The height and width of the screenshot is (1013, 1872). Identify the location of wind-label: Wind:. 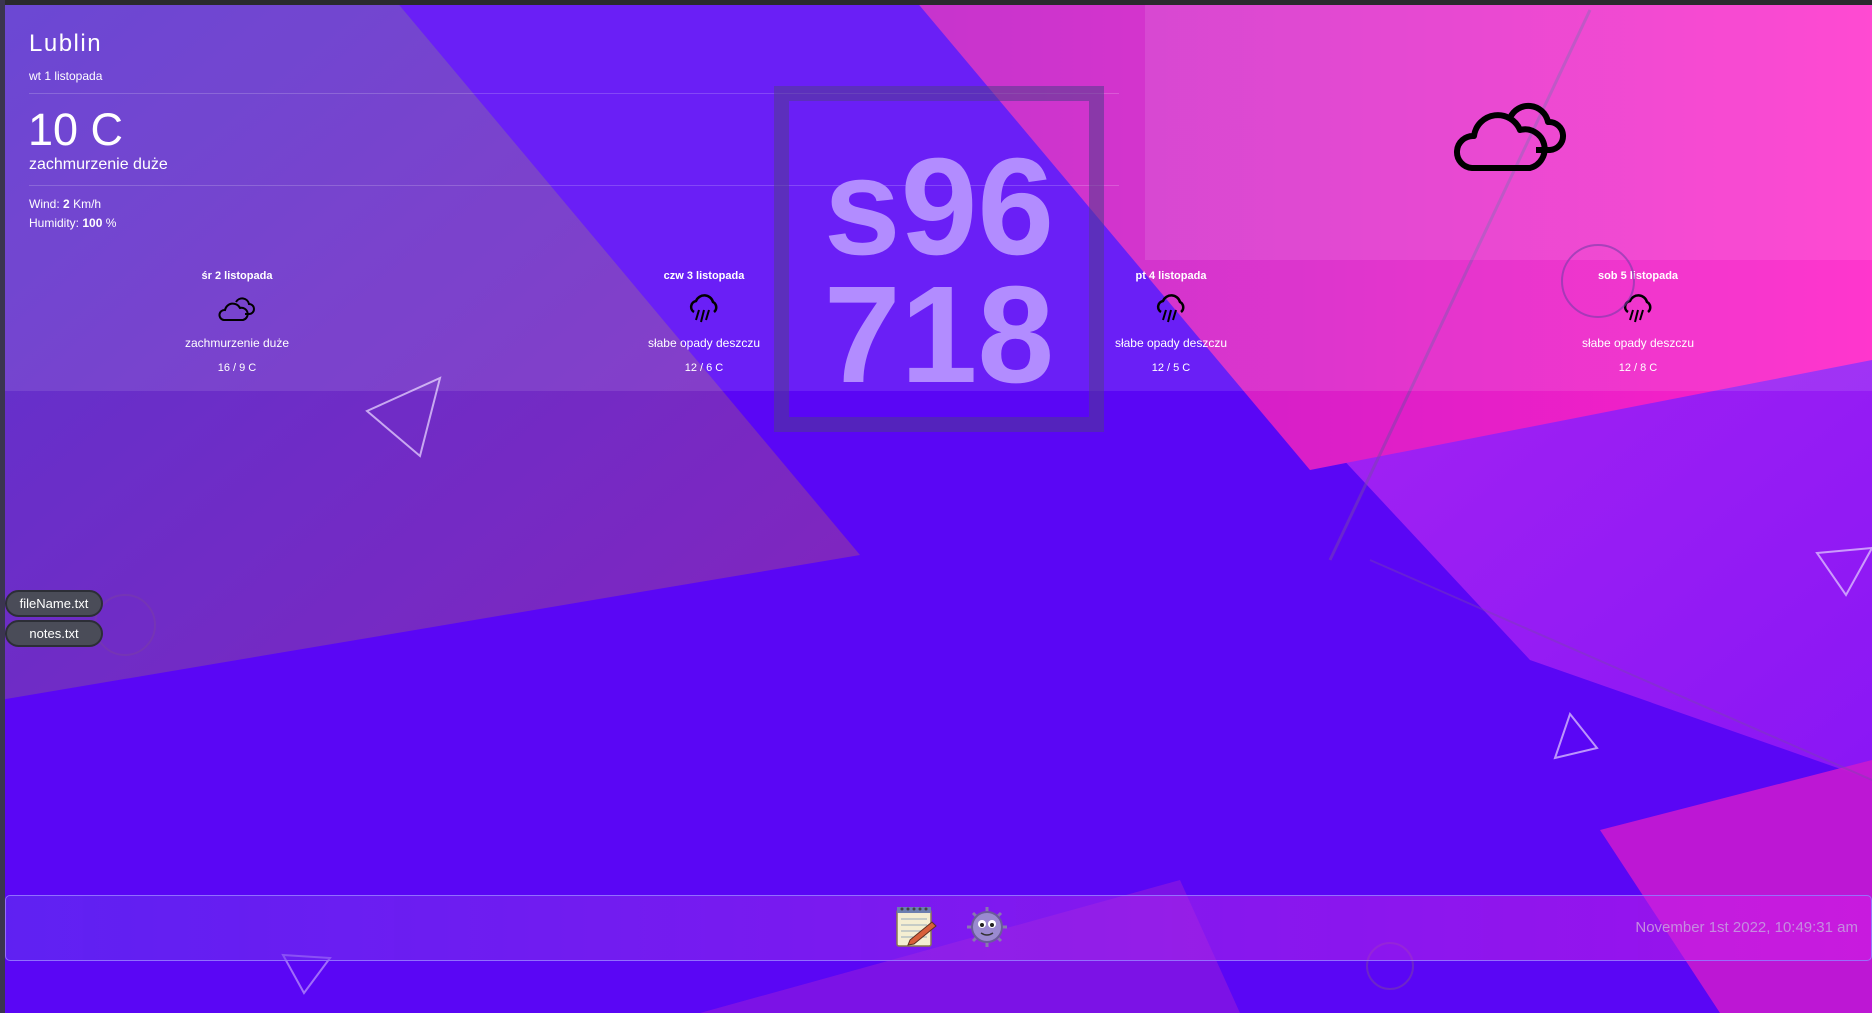
(44, 204).